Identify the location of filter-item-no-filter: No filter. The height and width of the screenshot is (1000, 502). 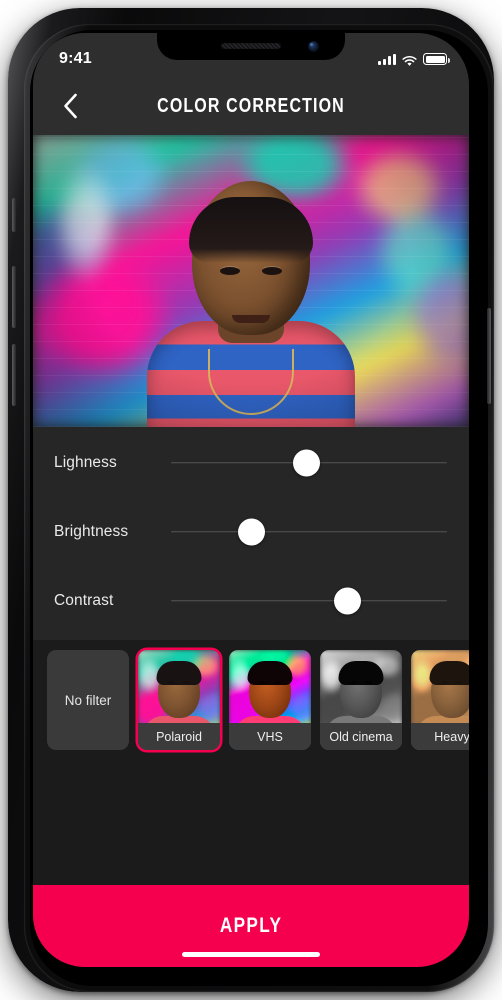
(88, 700).